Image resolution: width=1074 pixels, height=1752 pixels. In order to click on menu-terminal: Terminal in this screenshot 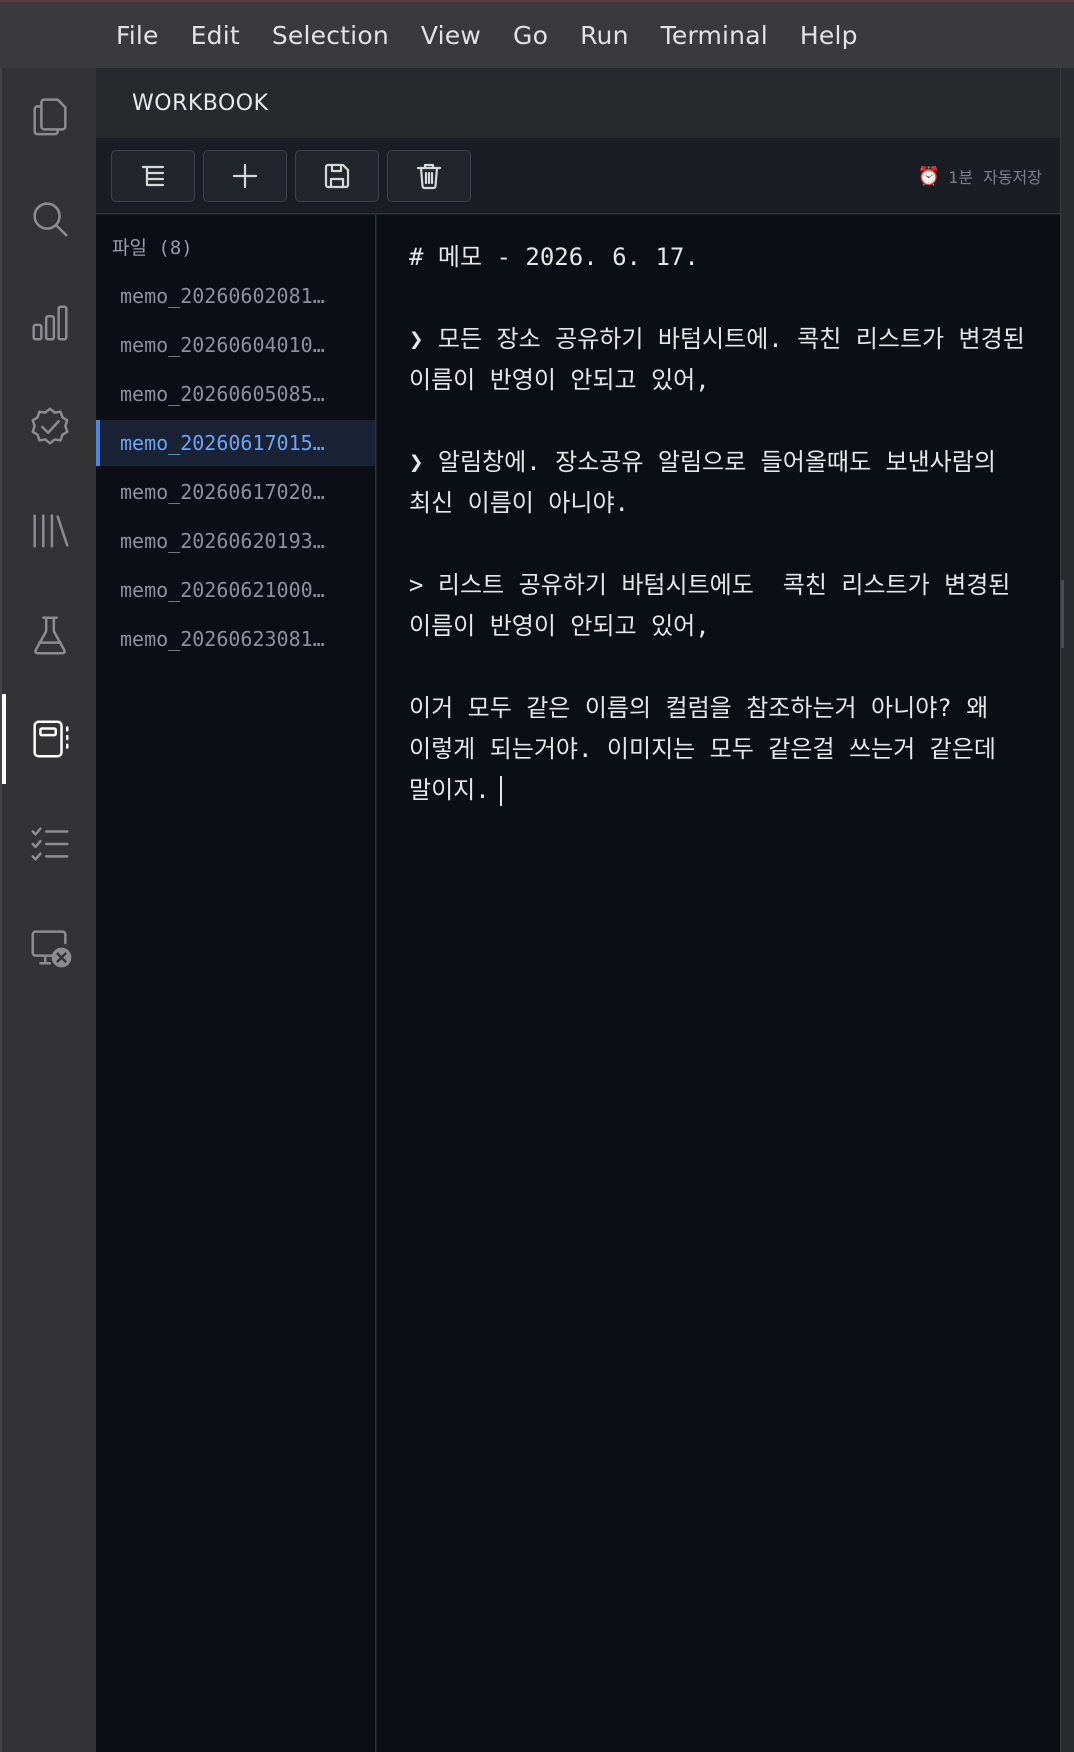, I will do `click(714, 35)`.